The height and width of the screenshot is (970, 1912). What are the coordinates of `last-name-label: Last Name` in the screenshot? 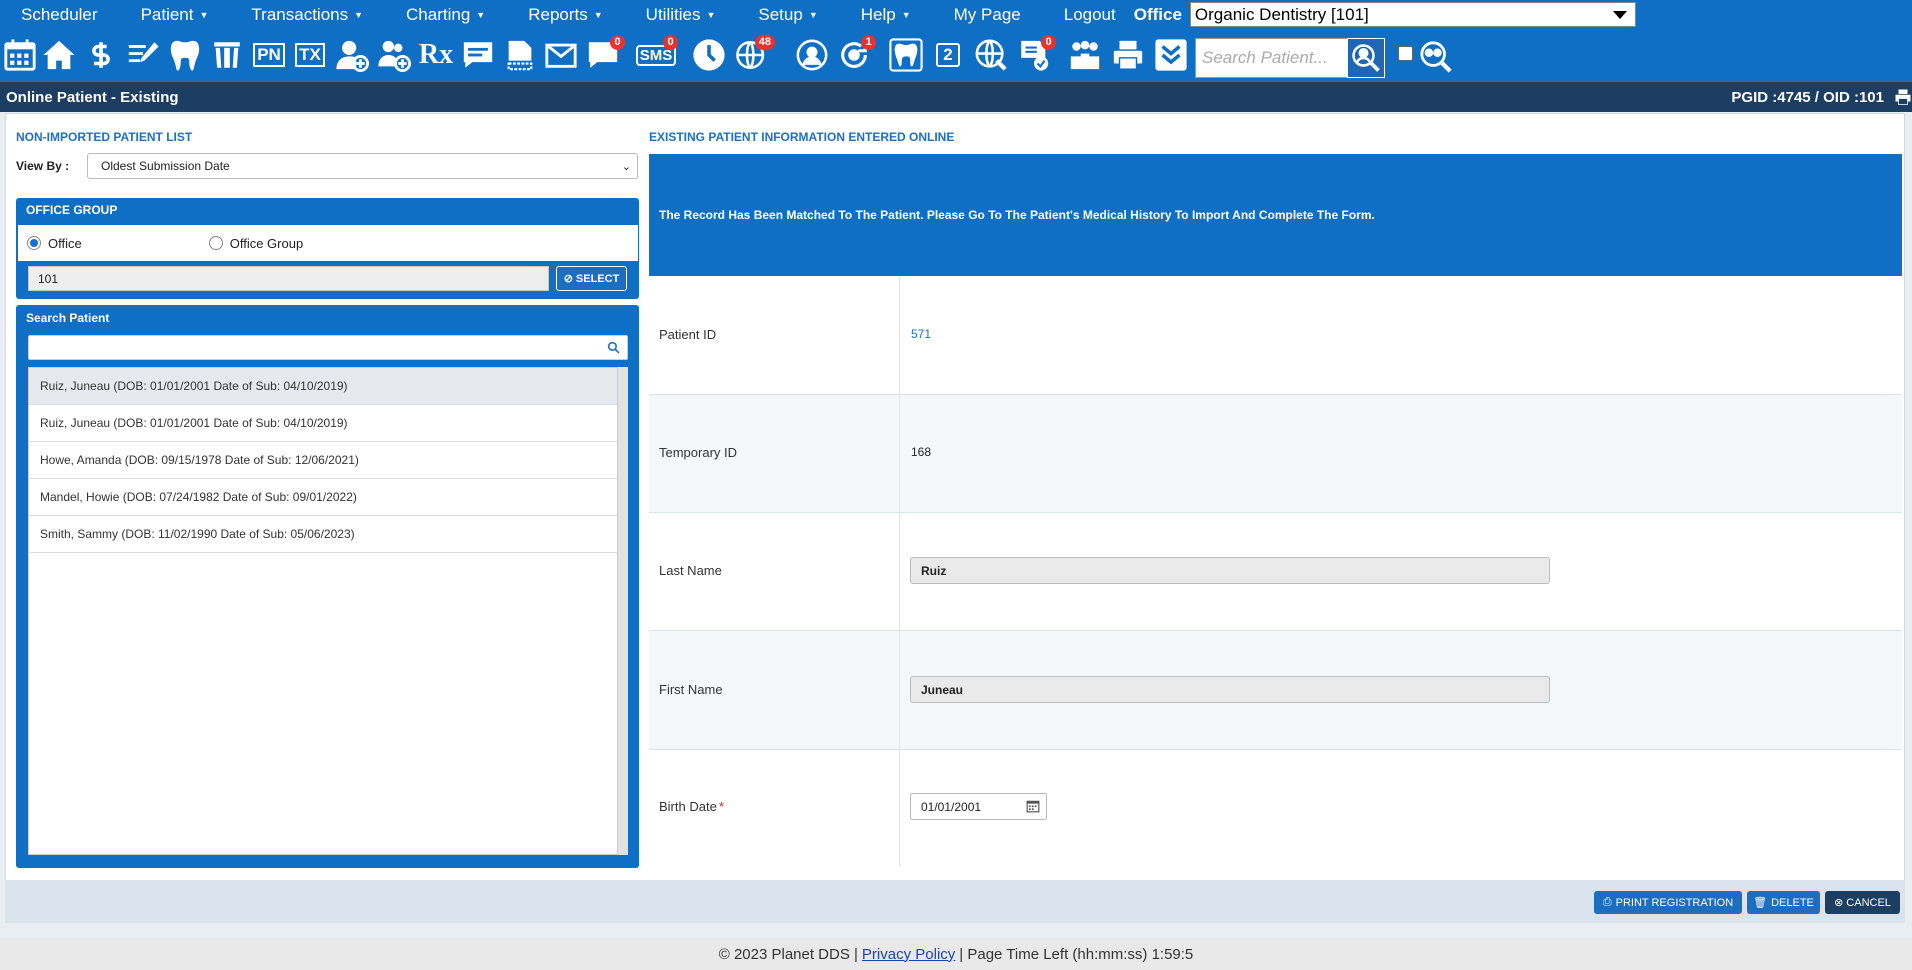 It's located at (690, 570).